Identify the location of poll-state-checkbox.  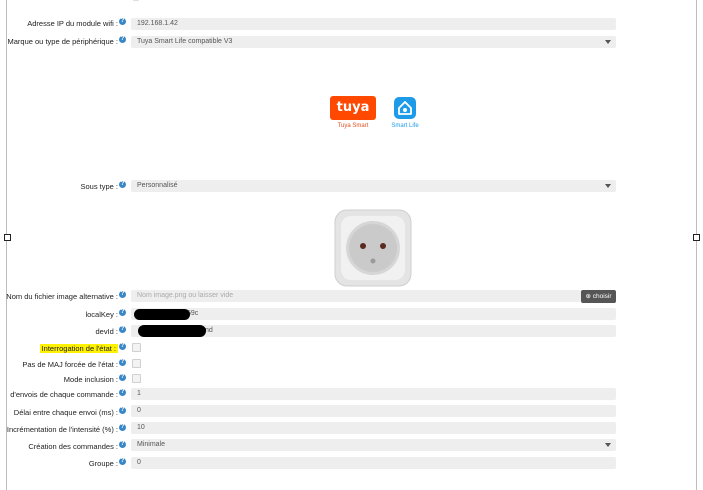
(136, 347).